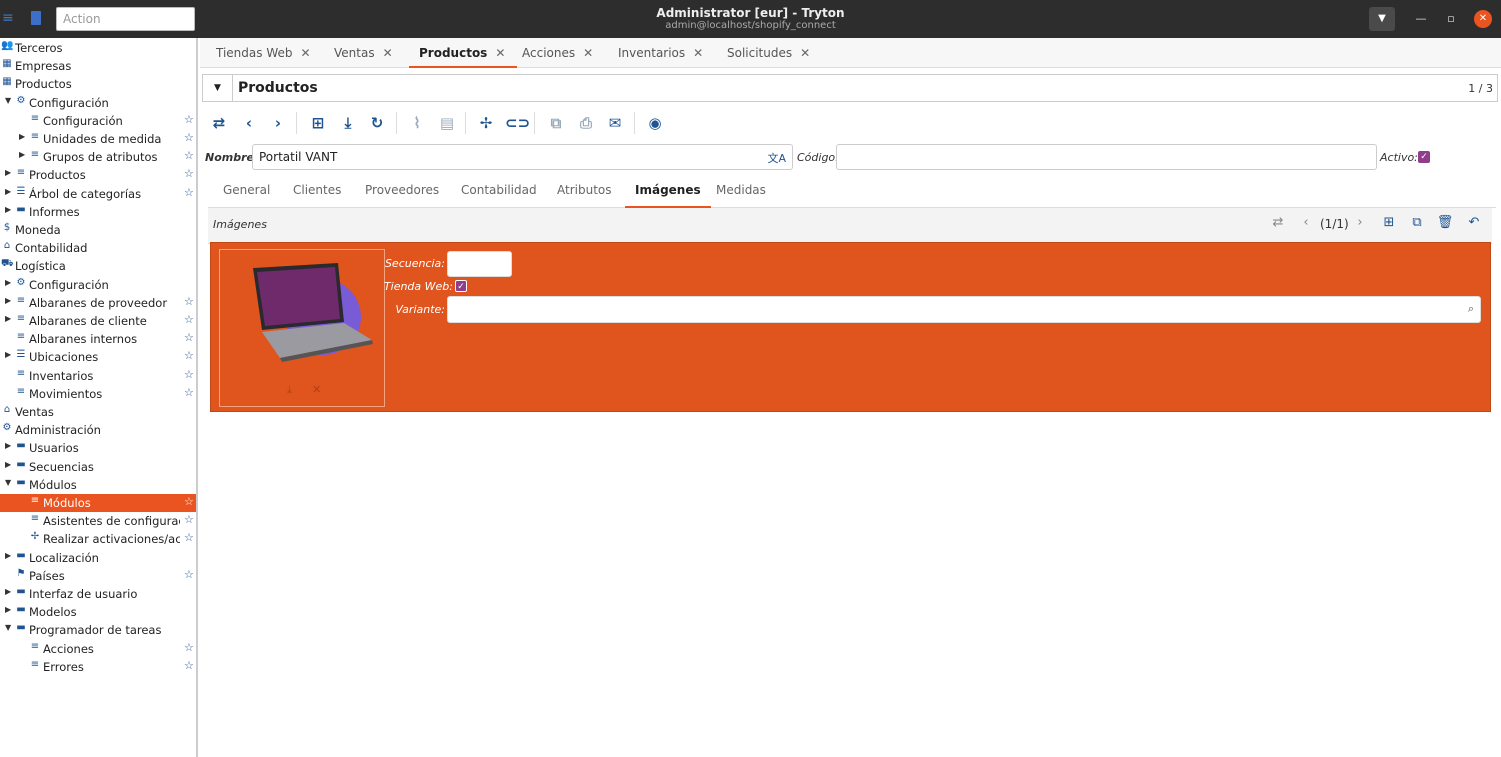  Describe the element at coordinates (98, 266) in the screenshot. I see `sidebar-item: ⛟ Logística` at that location.